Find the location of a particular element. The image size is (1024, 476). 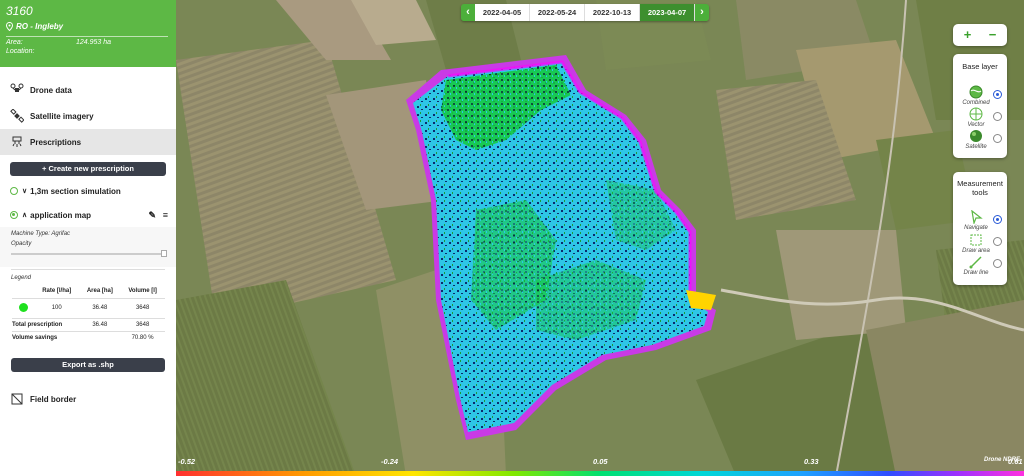

tool-navigate: Navigate is located at coordinates (976, 220).